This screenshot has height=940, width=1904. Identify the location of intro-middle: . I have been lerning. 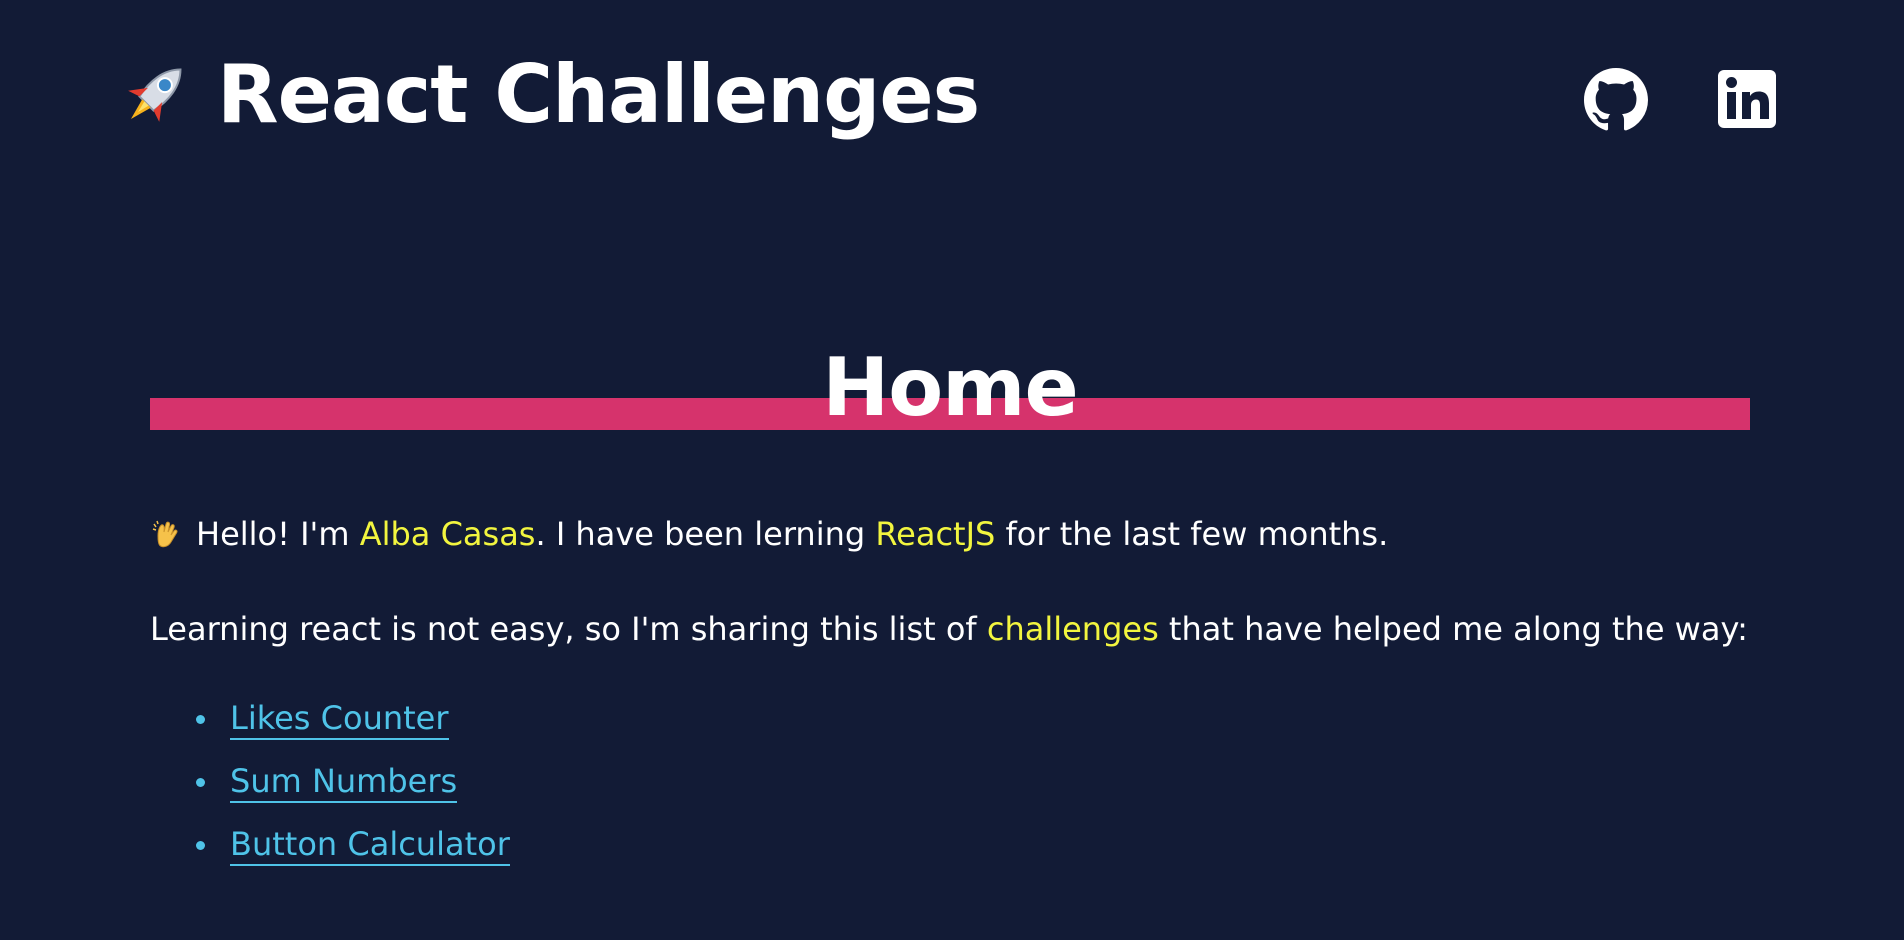
(705, 534).